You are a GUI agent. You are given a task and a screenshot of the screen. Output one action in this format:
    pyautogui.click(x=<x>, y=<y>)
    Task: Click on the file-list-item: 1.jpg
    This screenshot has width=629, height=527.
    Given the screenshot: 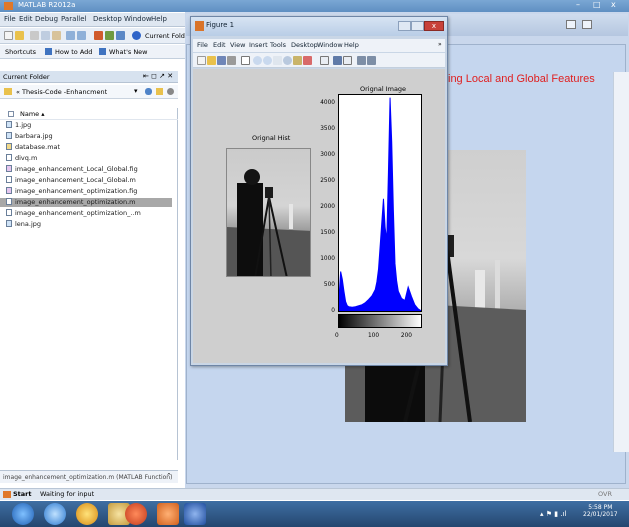 What is the action you would take?
    pyautogui.click(x=18, y=125)
    